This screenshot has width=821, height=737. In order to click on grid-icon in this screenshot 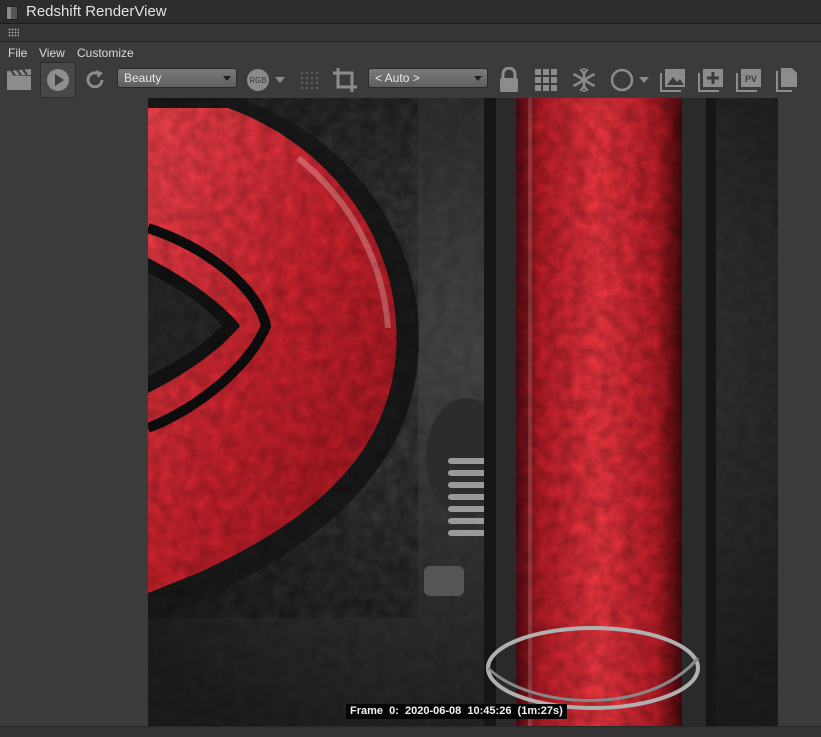, I will do `click(546, 80)`.